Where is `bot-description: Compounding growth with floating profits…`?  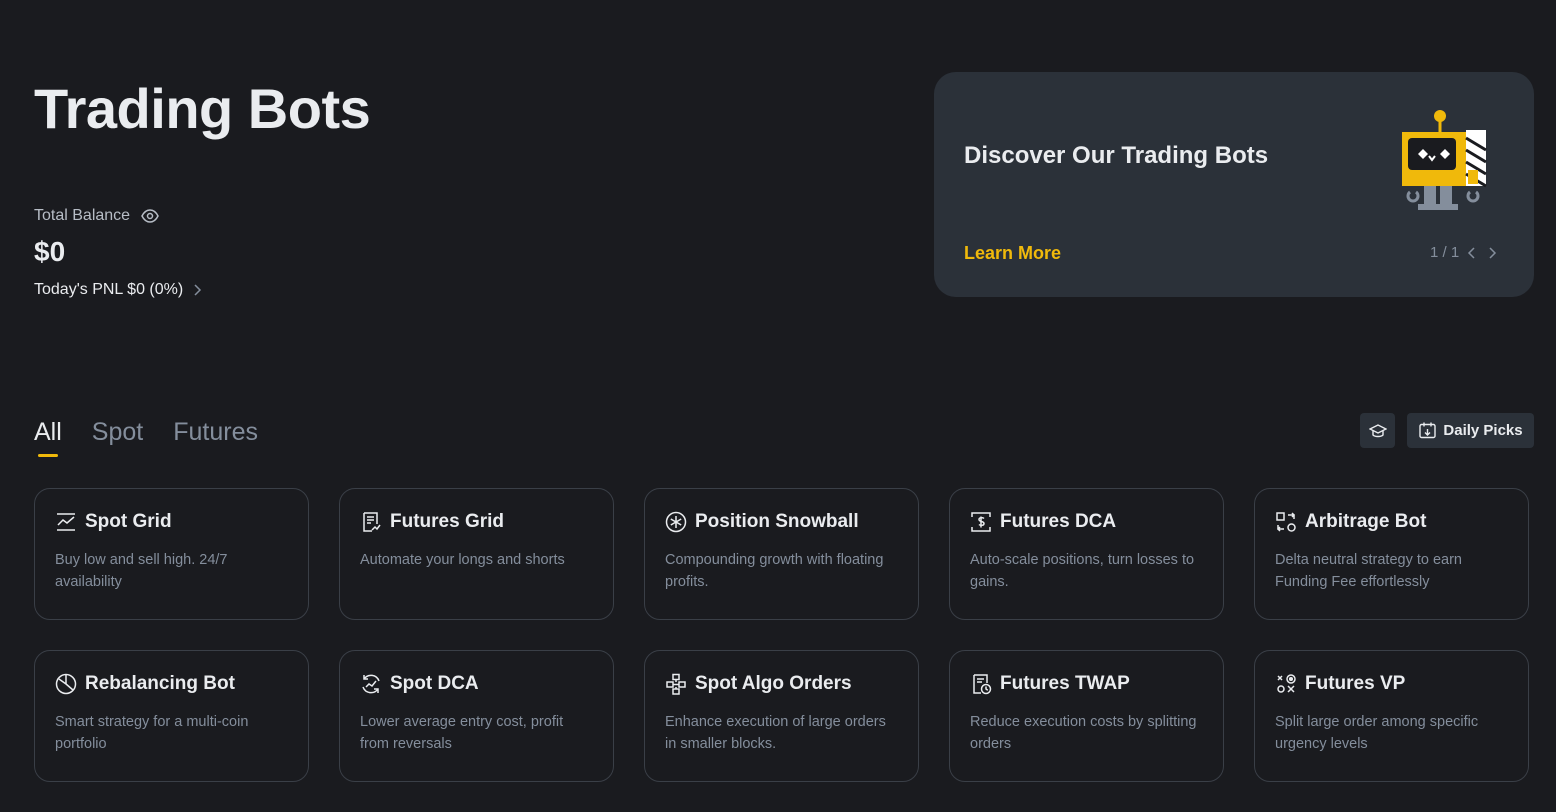 bot-description: Compounding growth with floating profits… is located at coordinates (774, 571).